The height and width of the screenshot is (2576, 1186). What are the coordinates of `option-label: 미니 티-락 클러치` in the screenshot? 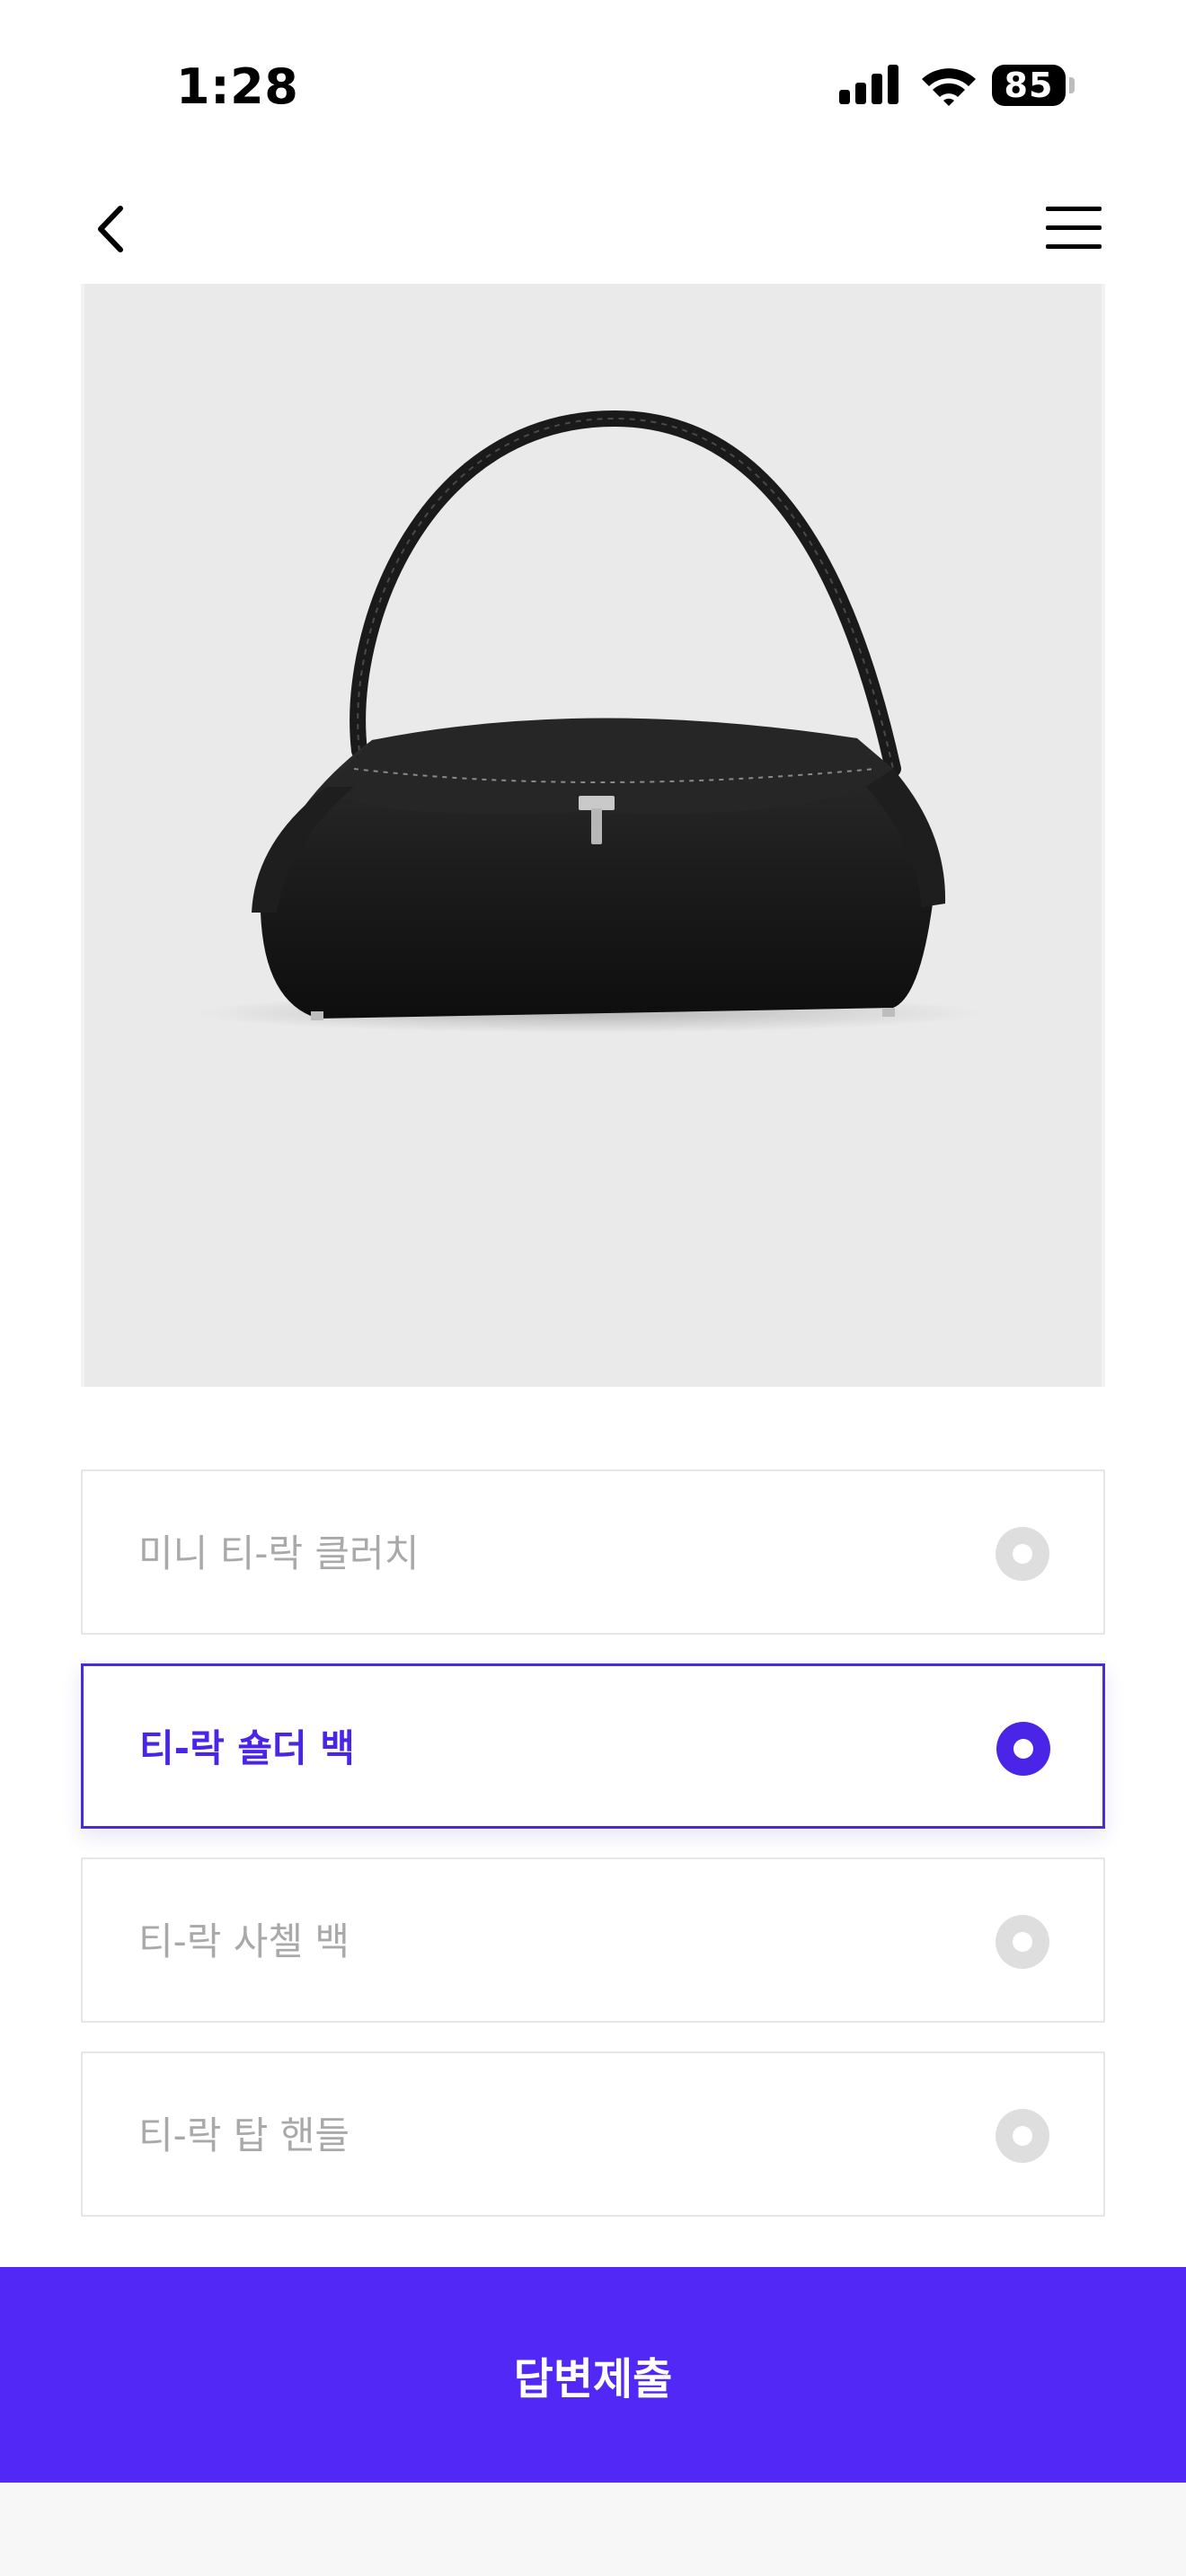 It's located at (279, 1553).